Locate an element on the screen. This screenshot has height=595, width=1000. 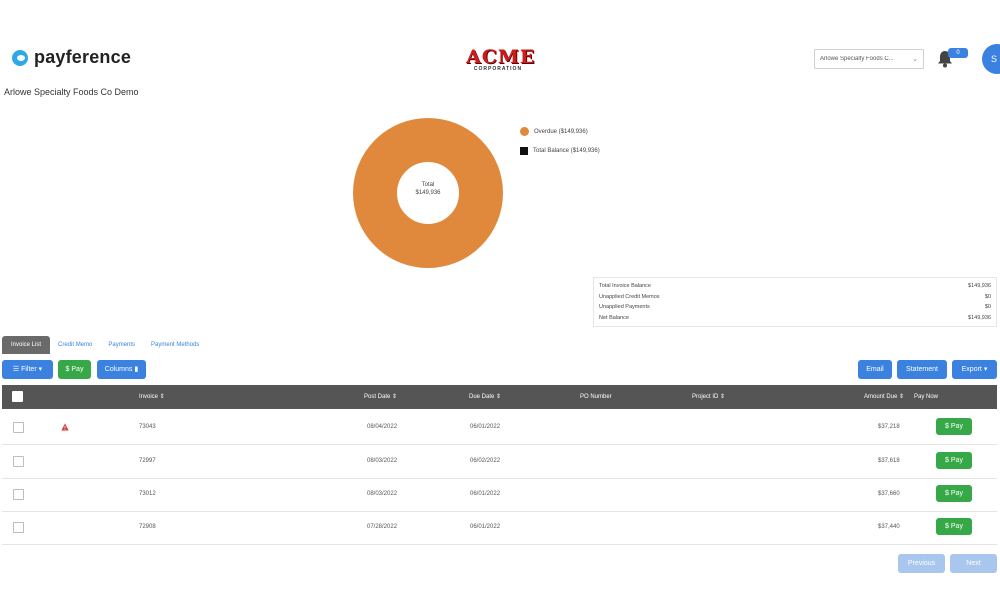
select-all-checkbox is located at coordinates (17, 396).